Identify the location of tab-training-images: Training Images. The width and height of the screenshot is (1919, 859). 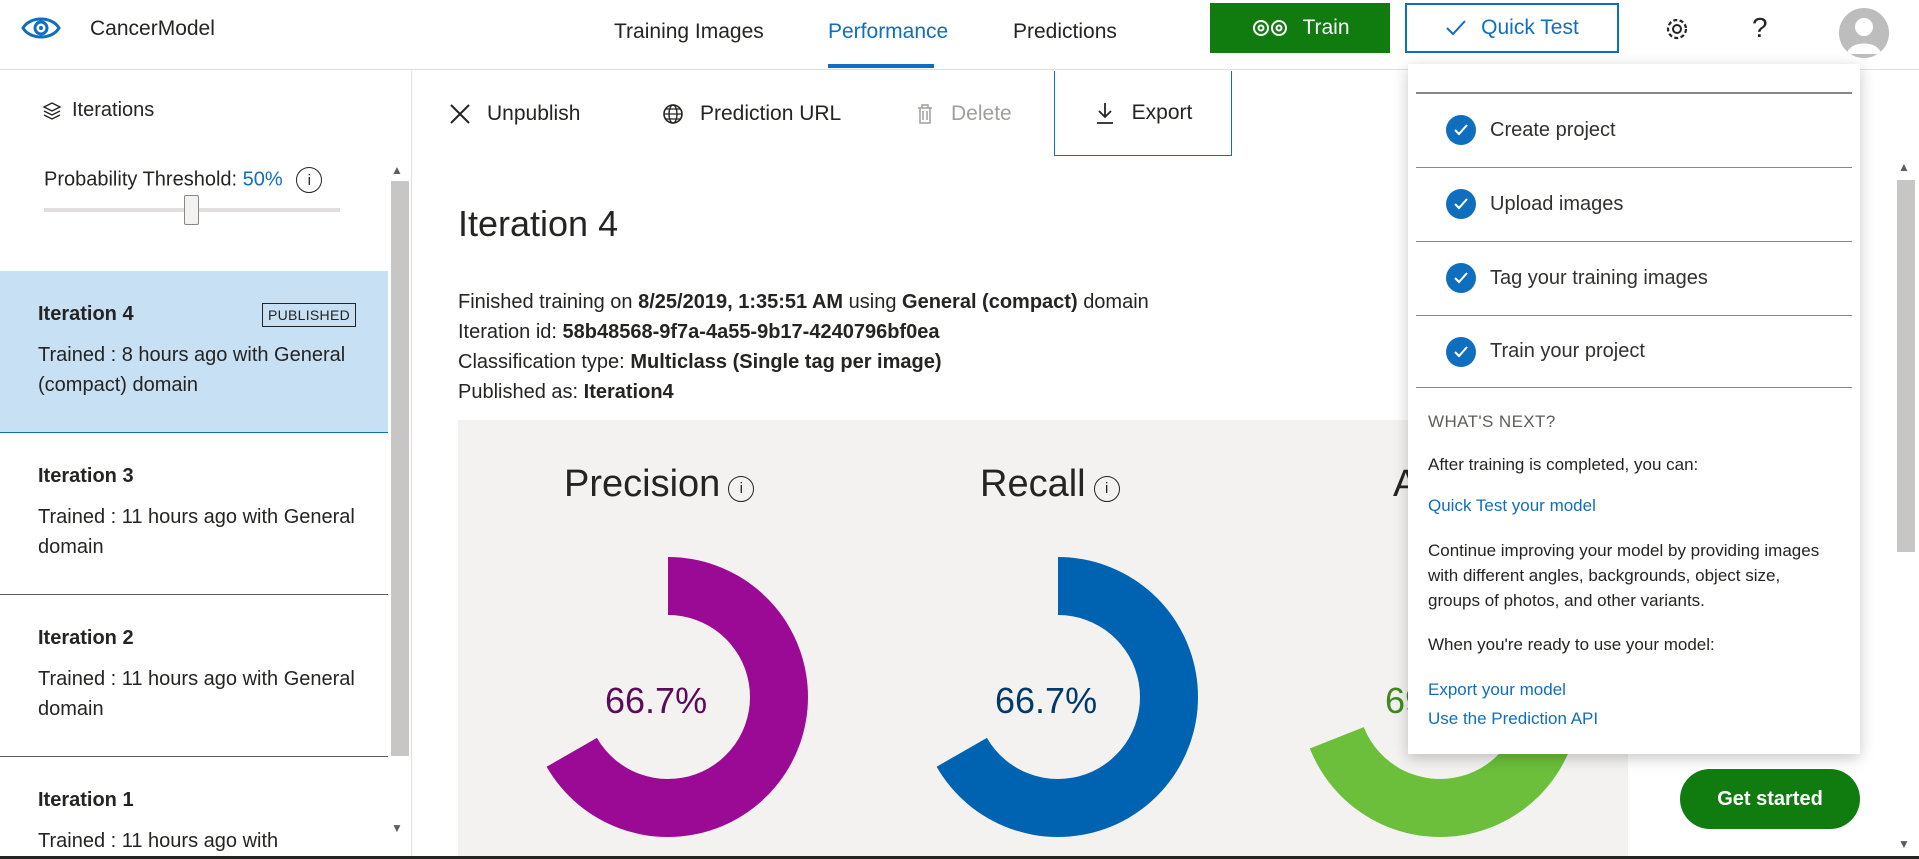
(689, 32).